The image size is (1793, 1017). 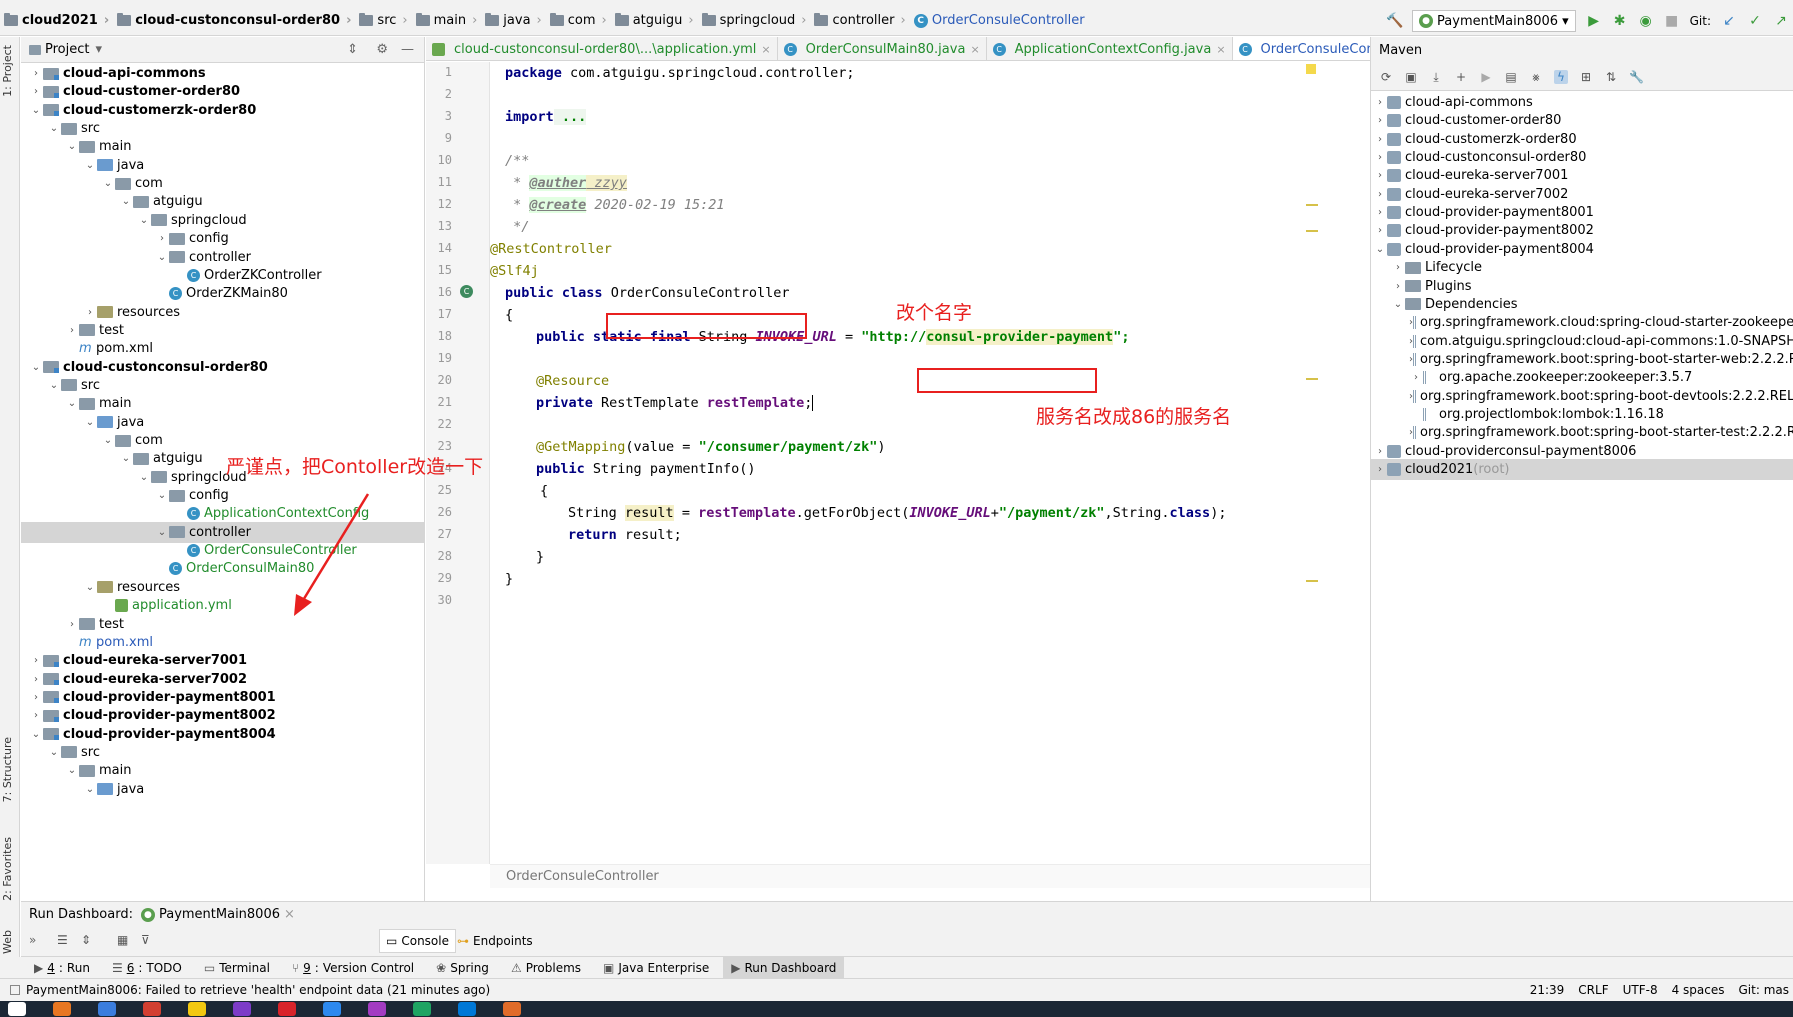 I want to click on build-icon: 🔨, so click(x=1394, y=21).